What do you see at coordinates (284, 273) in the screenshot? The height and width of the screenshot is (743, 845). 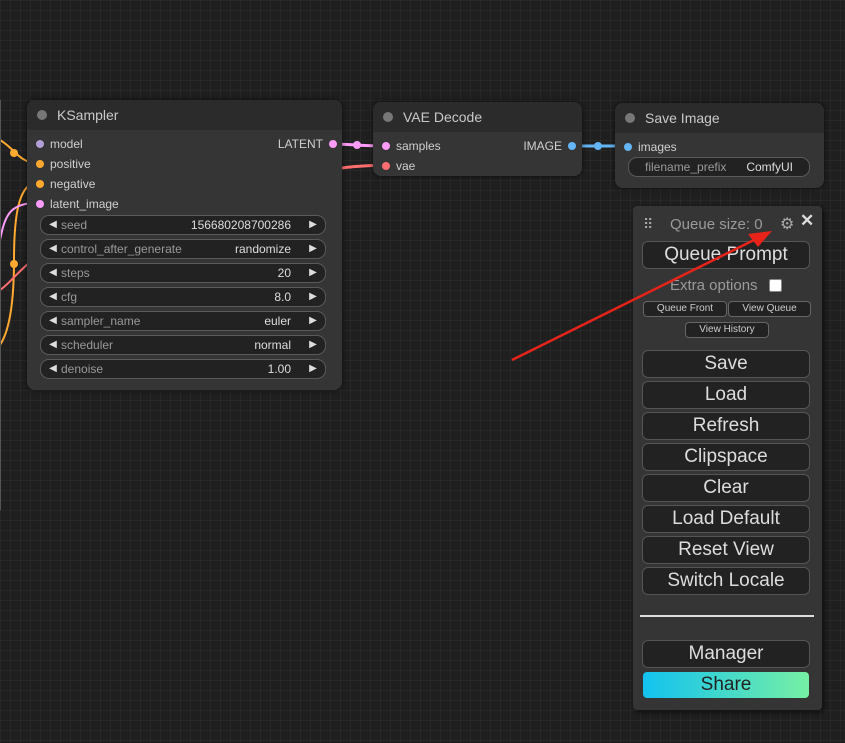 I see `widget-value: 20` at bounding box center [284, 273].